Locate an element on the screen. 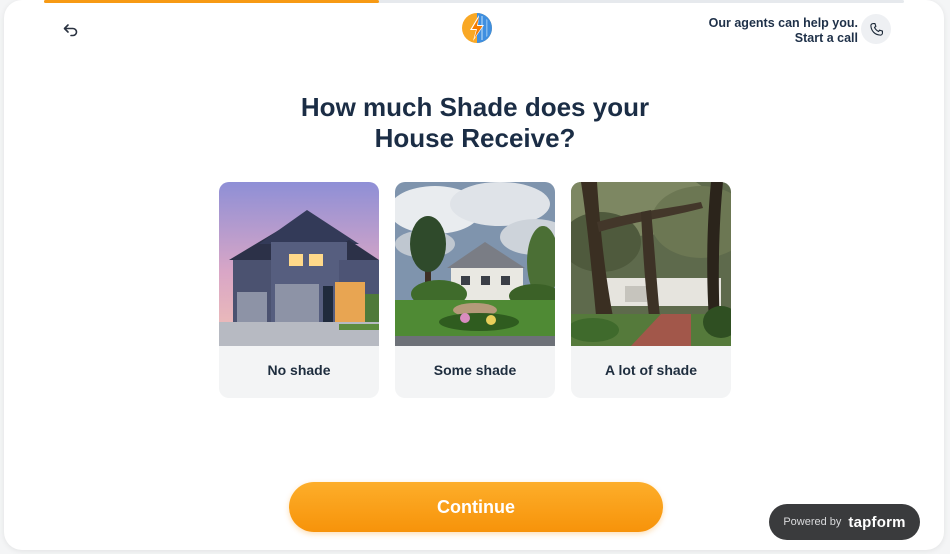  option-label: No shade is located at coordinates (299, 370).